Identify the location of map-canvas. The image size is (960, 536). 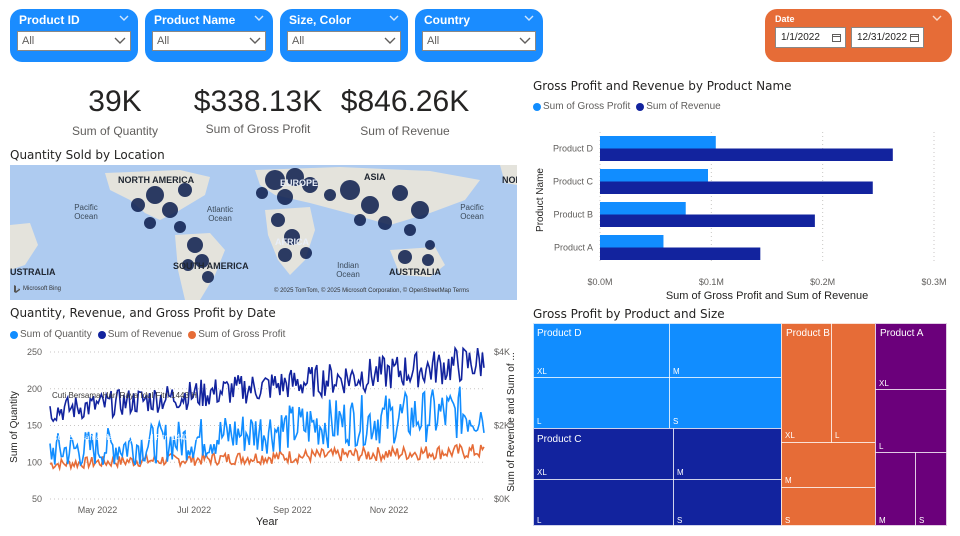
(263, 232).